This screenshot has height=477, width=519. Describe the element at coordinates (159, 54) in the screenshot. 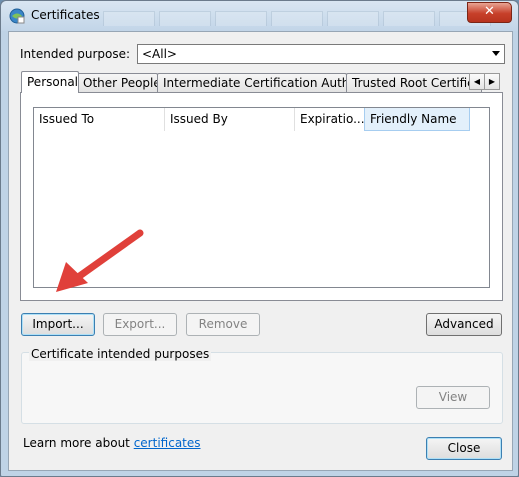

I see `intended-purpose-value: <All>` at that location.